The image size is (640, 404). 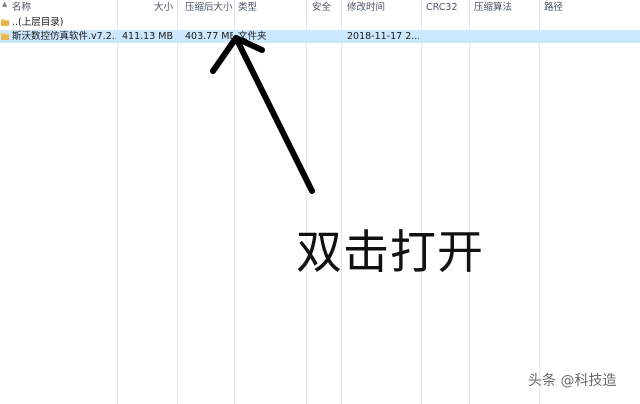 I want to click on watermark: 头条 @科技造, so click(x=572, y=381).